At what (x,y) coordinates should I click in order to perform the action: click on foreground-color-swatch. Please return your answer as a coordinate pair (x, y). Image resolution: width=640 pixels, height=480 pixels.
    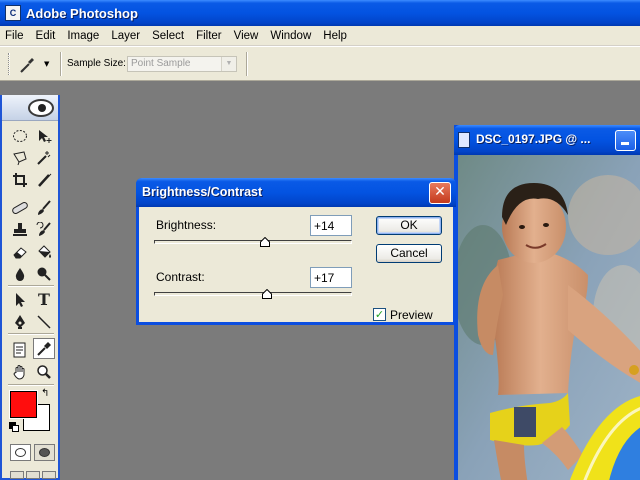
    Looking at the image, I should click on (23, 404).